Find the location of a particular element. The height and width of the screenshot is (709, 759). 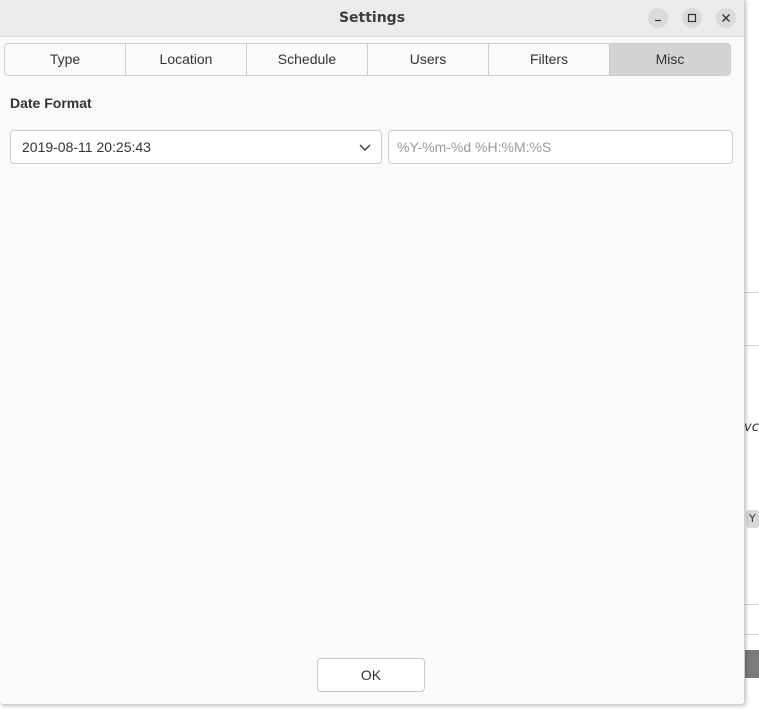

date-format-selected-value: 2019-08-11 20:25:43 is located at coordinates (86, 147).